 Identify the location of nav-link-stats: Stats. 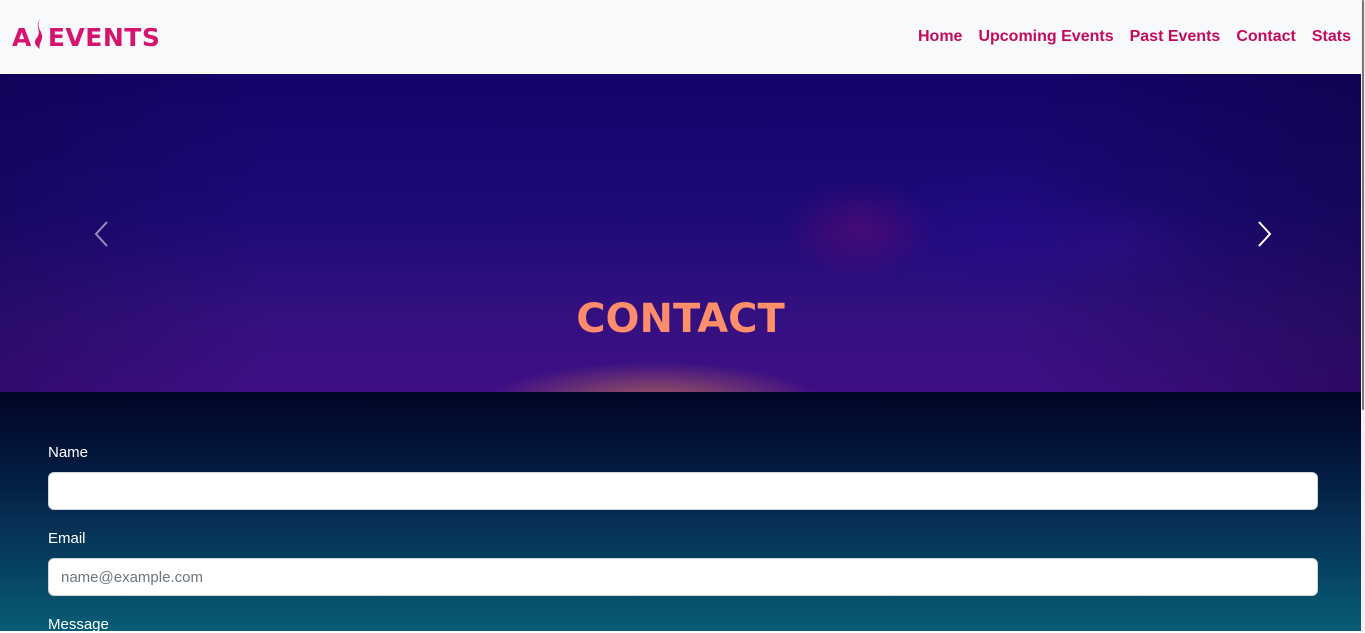
(1331, 37).